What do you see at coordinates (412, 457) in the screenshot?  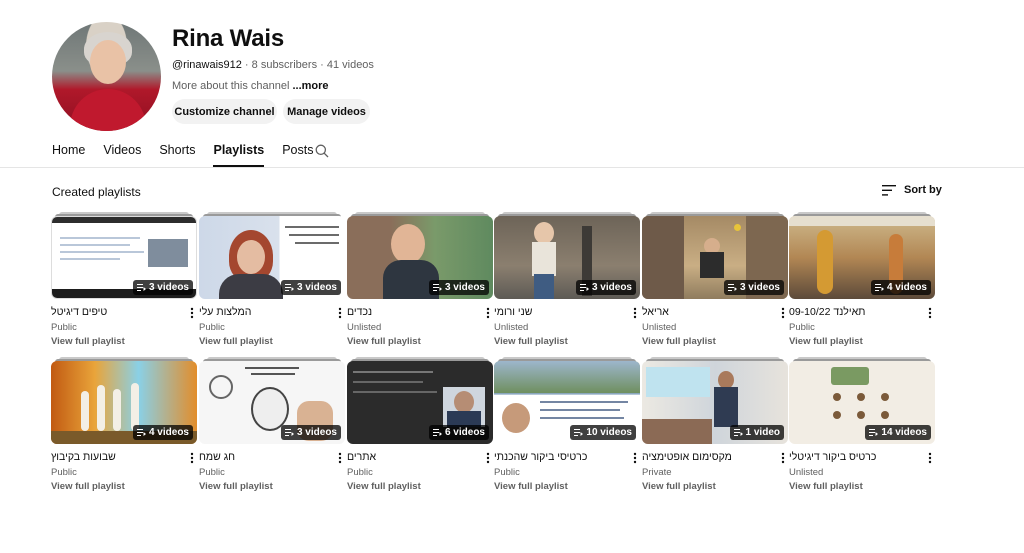 I see `playlist-title: אתרים` at bounding box center [412, 457].